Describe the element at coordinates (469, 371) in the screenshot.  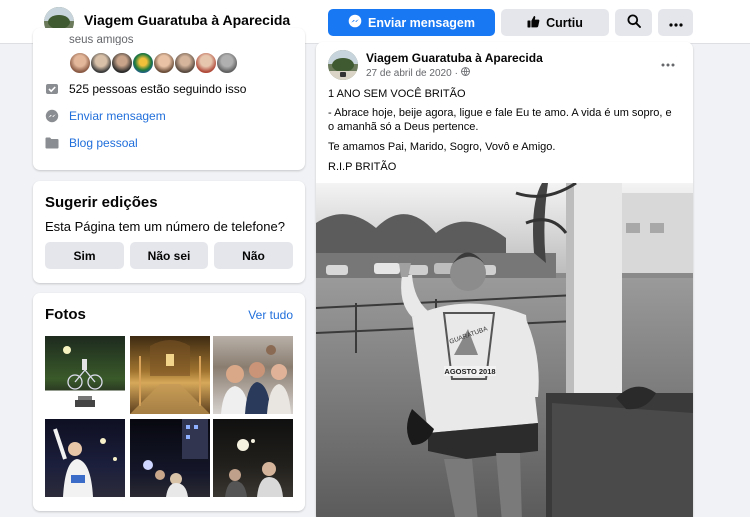
I see `shirt-text: AGOSTO 2018` at that location.